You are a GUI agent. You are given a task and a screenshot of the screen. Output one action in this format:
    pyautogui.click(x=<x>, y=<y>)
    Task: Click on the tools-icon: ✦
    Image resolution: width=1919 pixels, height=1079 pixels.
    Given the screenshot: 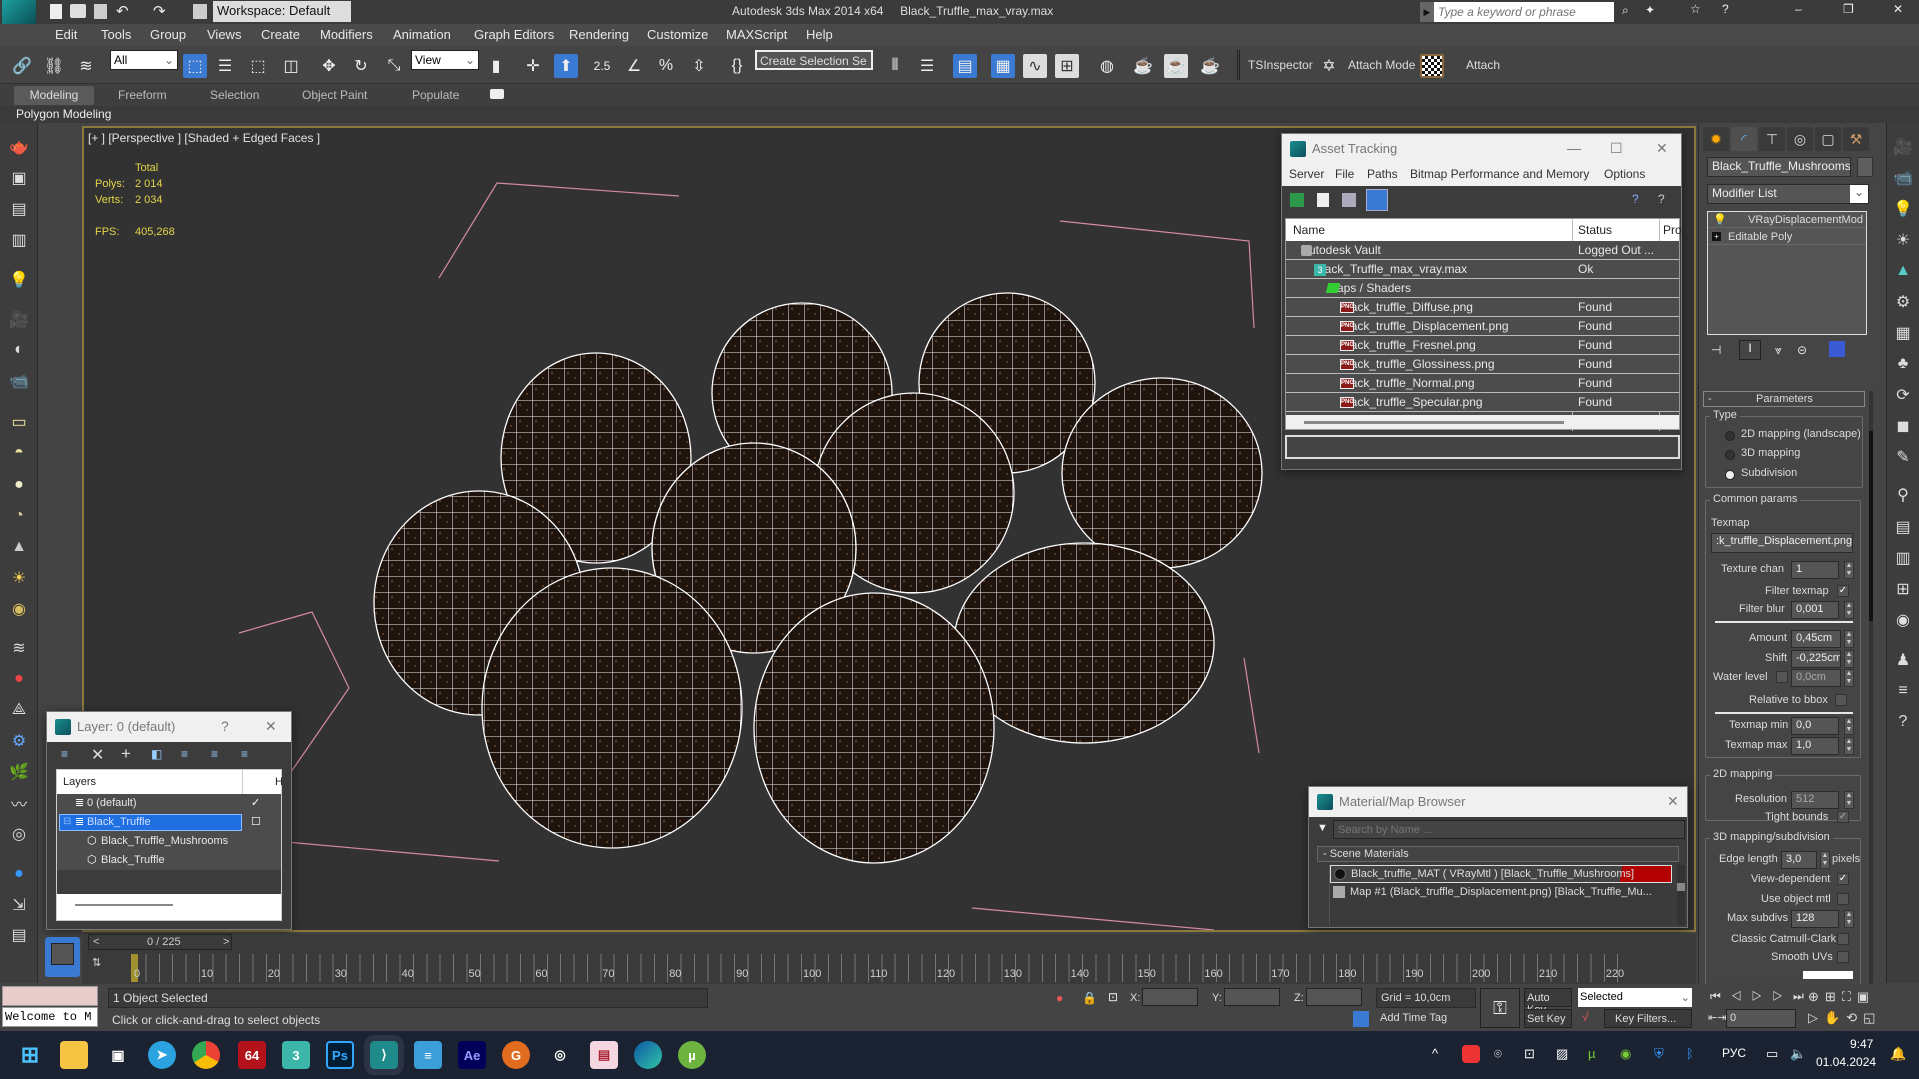 What is the action you would take?
    pyautogui.click(x=1650, y=10)
    